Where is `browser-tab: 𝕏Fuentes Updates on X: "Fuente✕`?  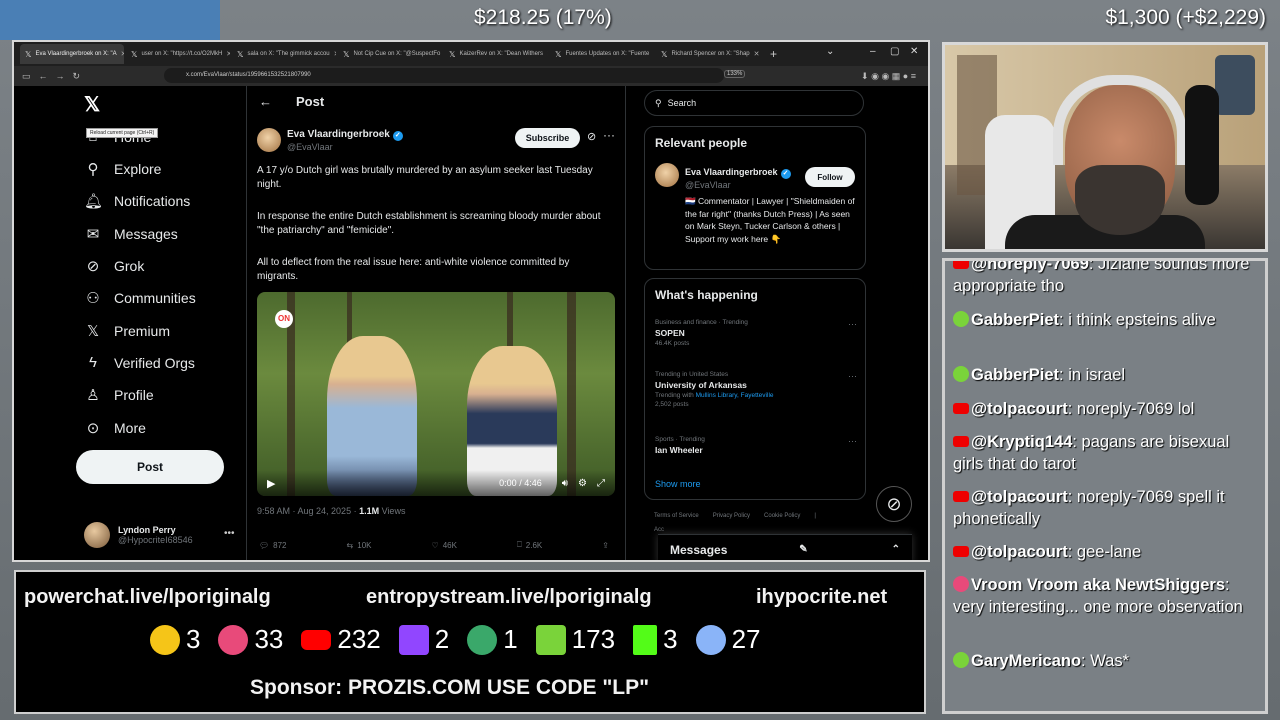
browser-tab: 𝕏Fuentes Updates on X: "Fuente✕ is located at coordinates (602, 54).